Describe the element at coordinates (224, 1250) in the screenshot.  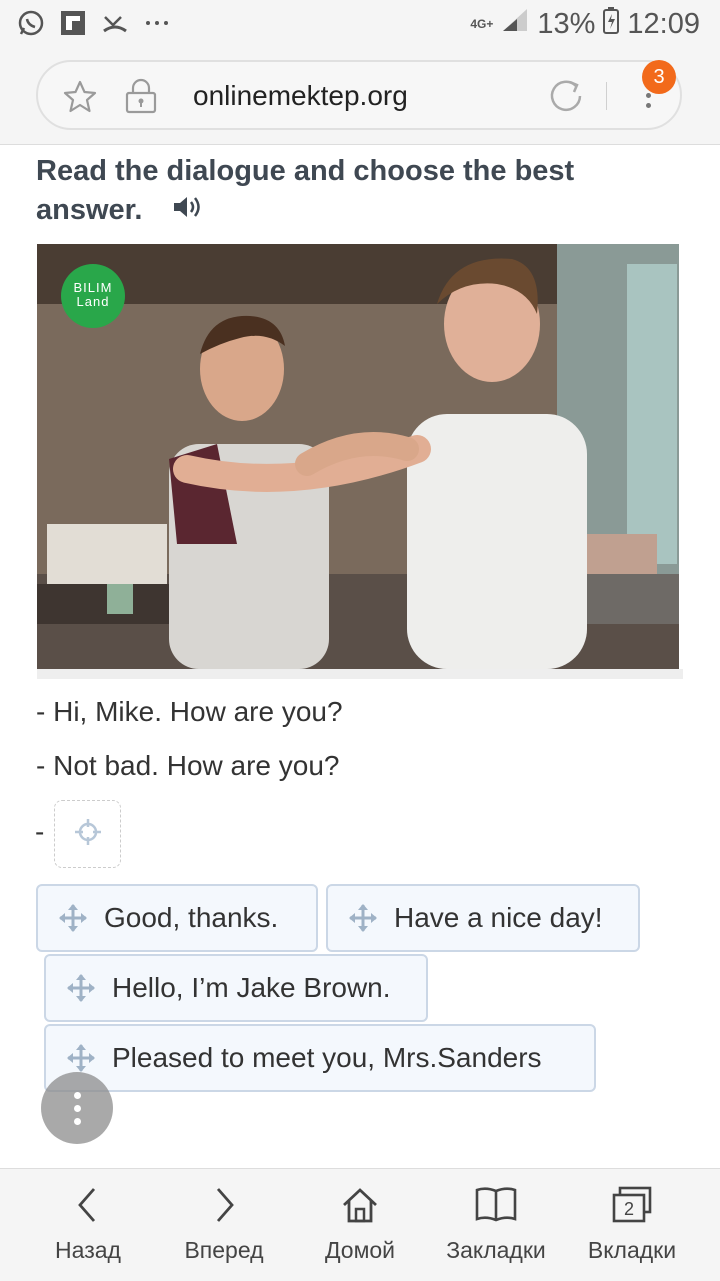
I see `nav-forward-label: Вперед` at that location.